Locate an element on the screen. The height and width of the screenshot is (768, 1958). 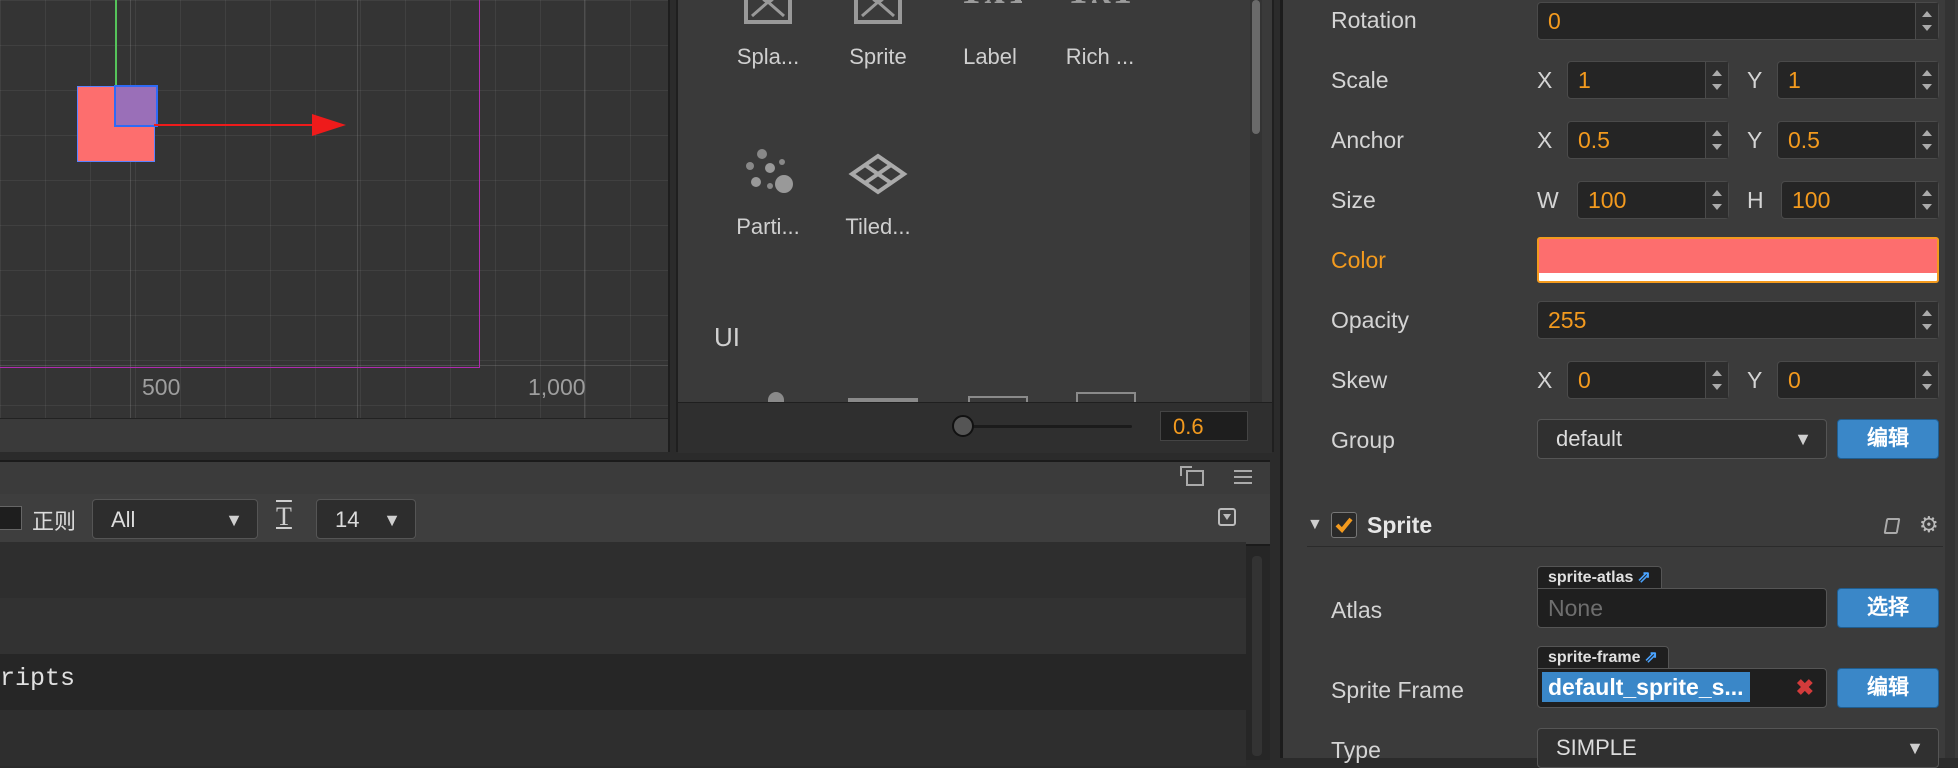
anchor-y-label: Y is located at coordinates (1755, 140).